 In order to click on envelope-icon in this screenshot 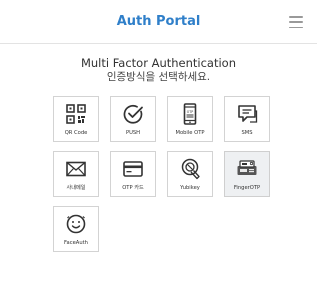, I will do `click(76, 169)`.